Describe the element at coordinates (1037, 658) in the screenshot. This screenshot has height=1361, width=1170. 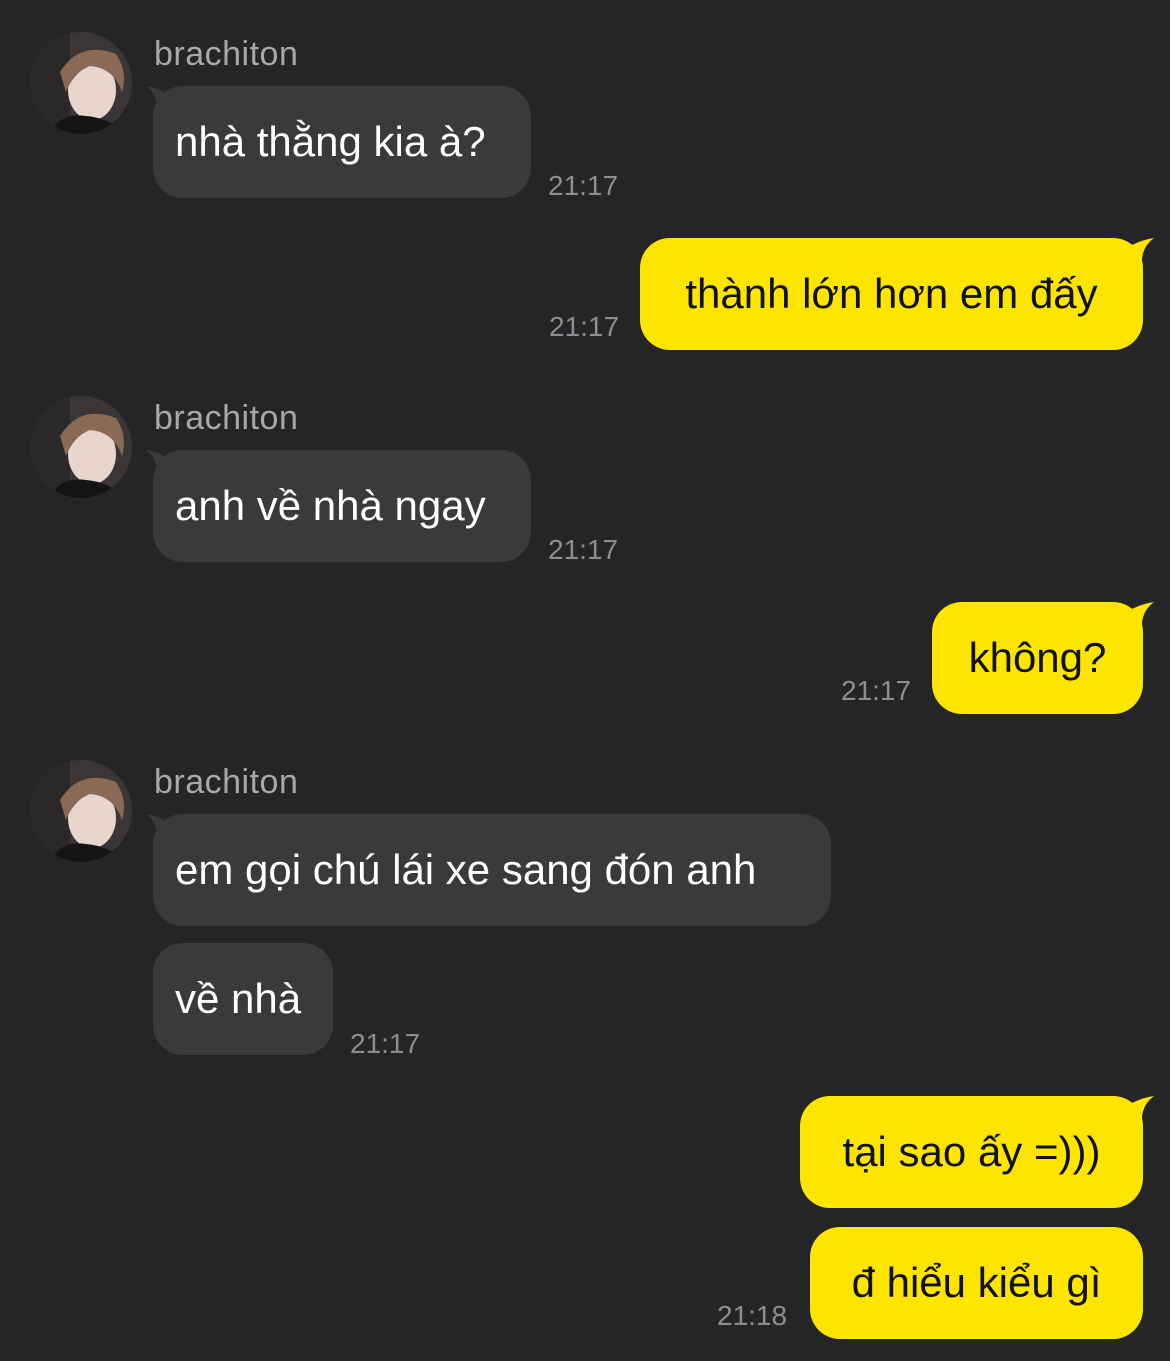
I see `message-bubble-outgoing: không?` at that location.